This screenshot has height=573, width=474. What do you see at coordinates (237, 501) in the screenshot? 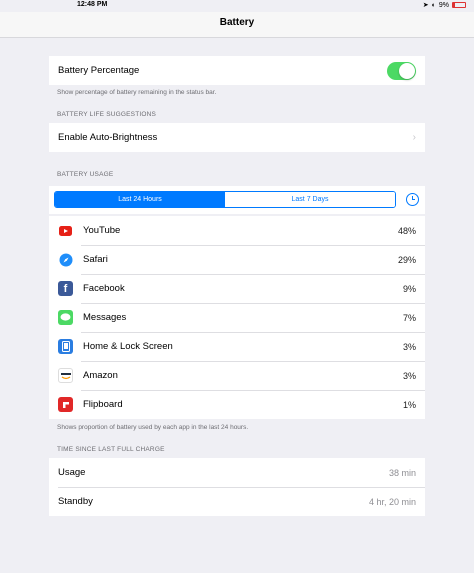
I see `standby-time-row: Standby 4 hr, 20 min` at bounding box center [237, 501].